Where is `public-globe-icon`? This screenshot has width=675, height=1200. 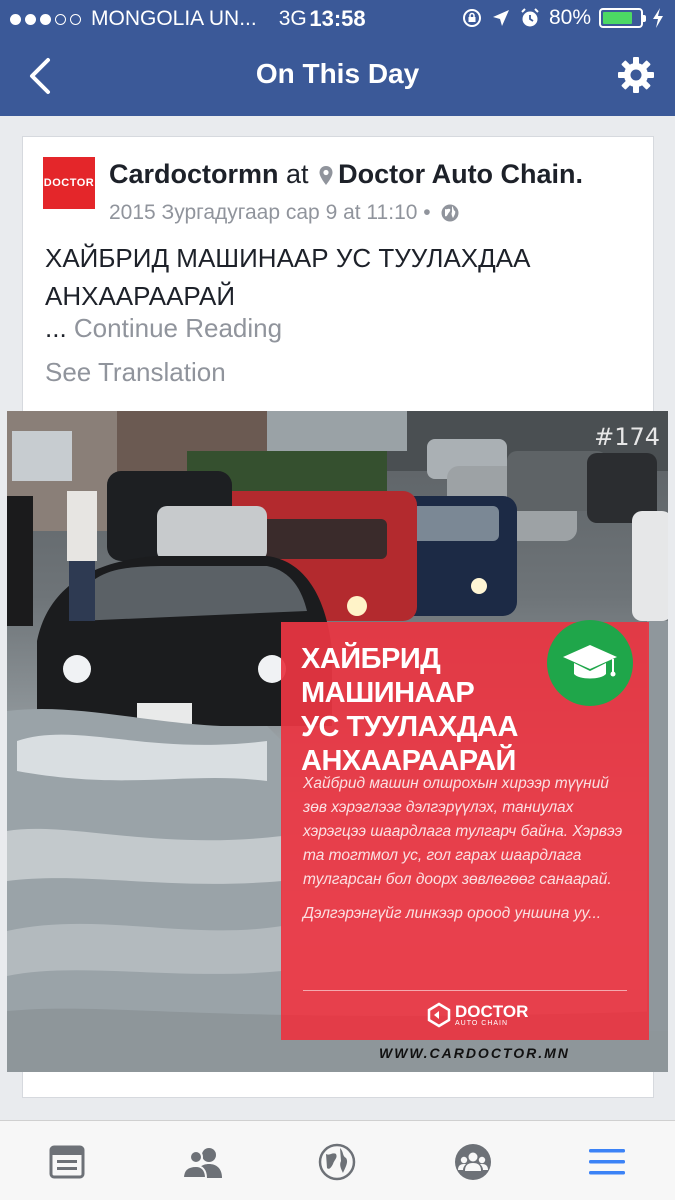
public-globe-icon is located at coordinates (450, 213).